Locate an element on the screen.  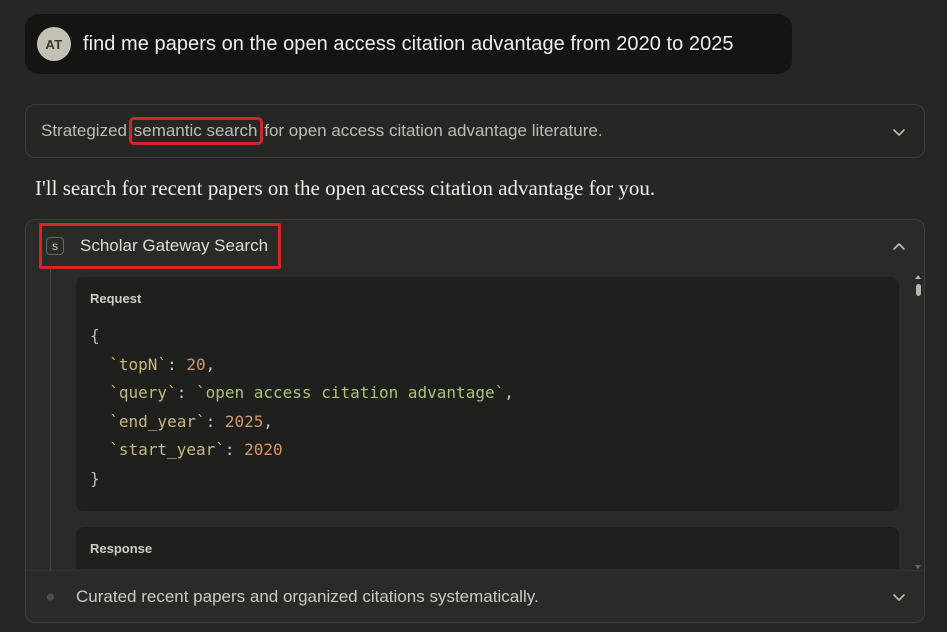
timeline-dot-icon is located at coordinates (50, 597).